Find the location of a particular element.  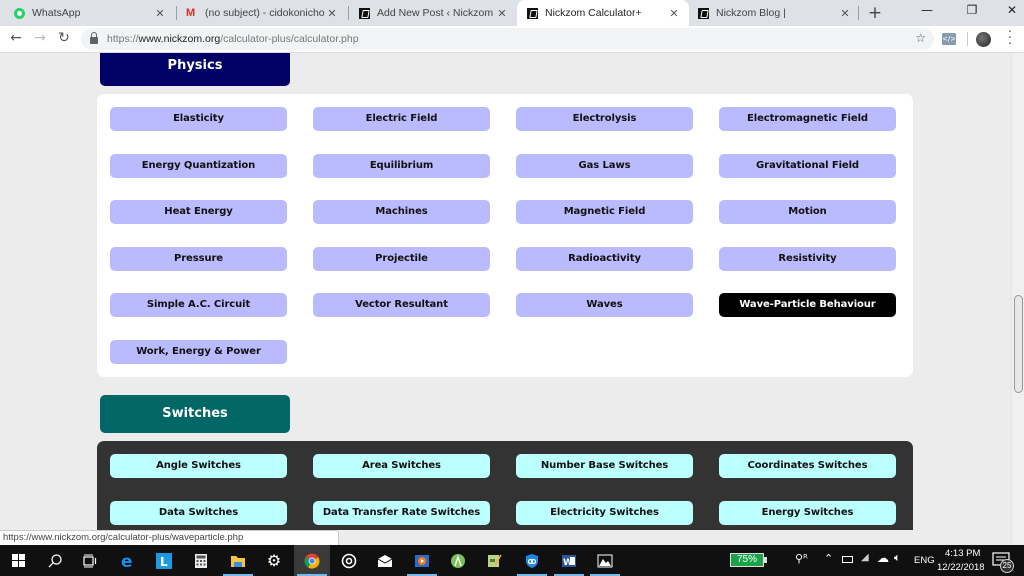

physics-topic-button: Radioactivity is located at coordinates (604, 258).